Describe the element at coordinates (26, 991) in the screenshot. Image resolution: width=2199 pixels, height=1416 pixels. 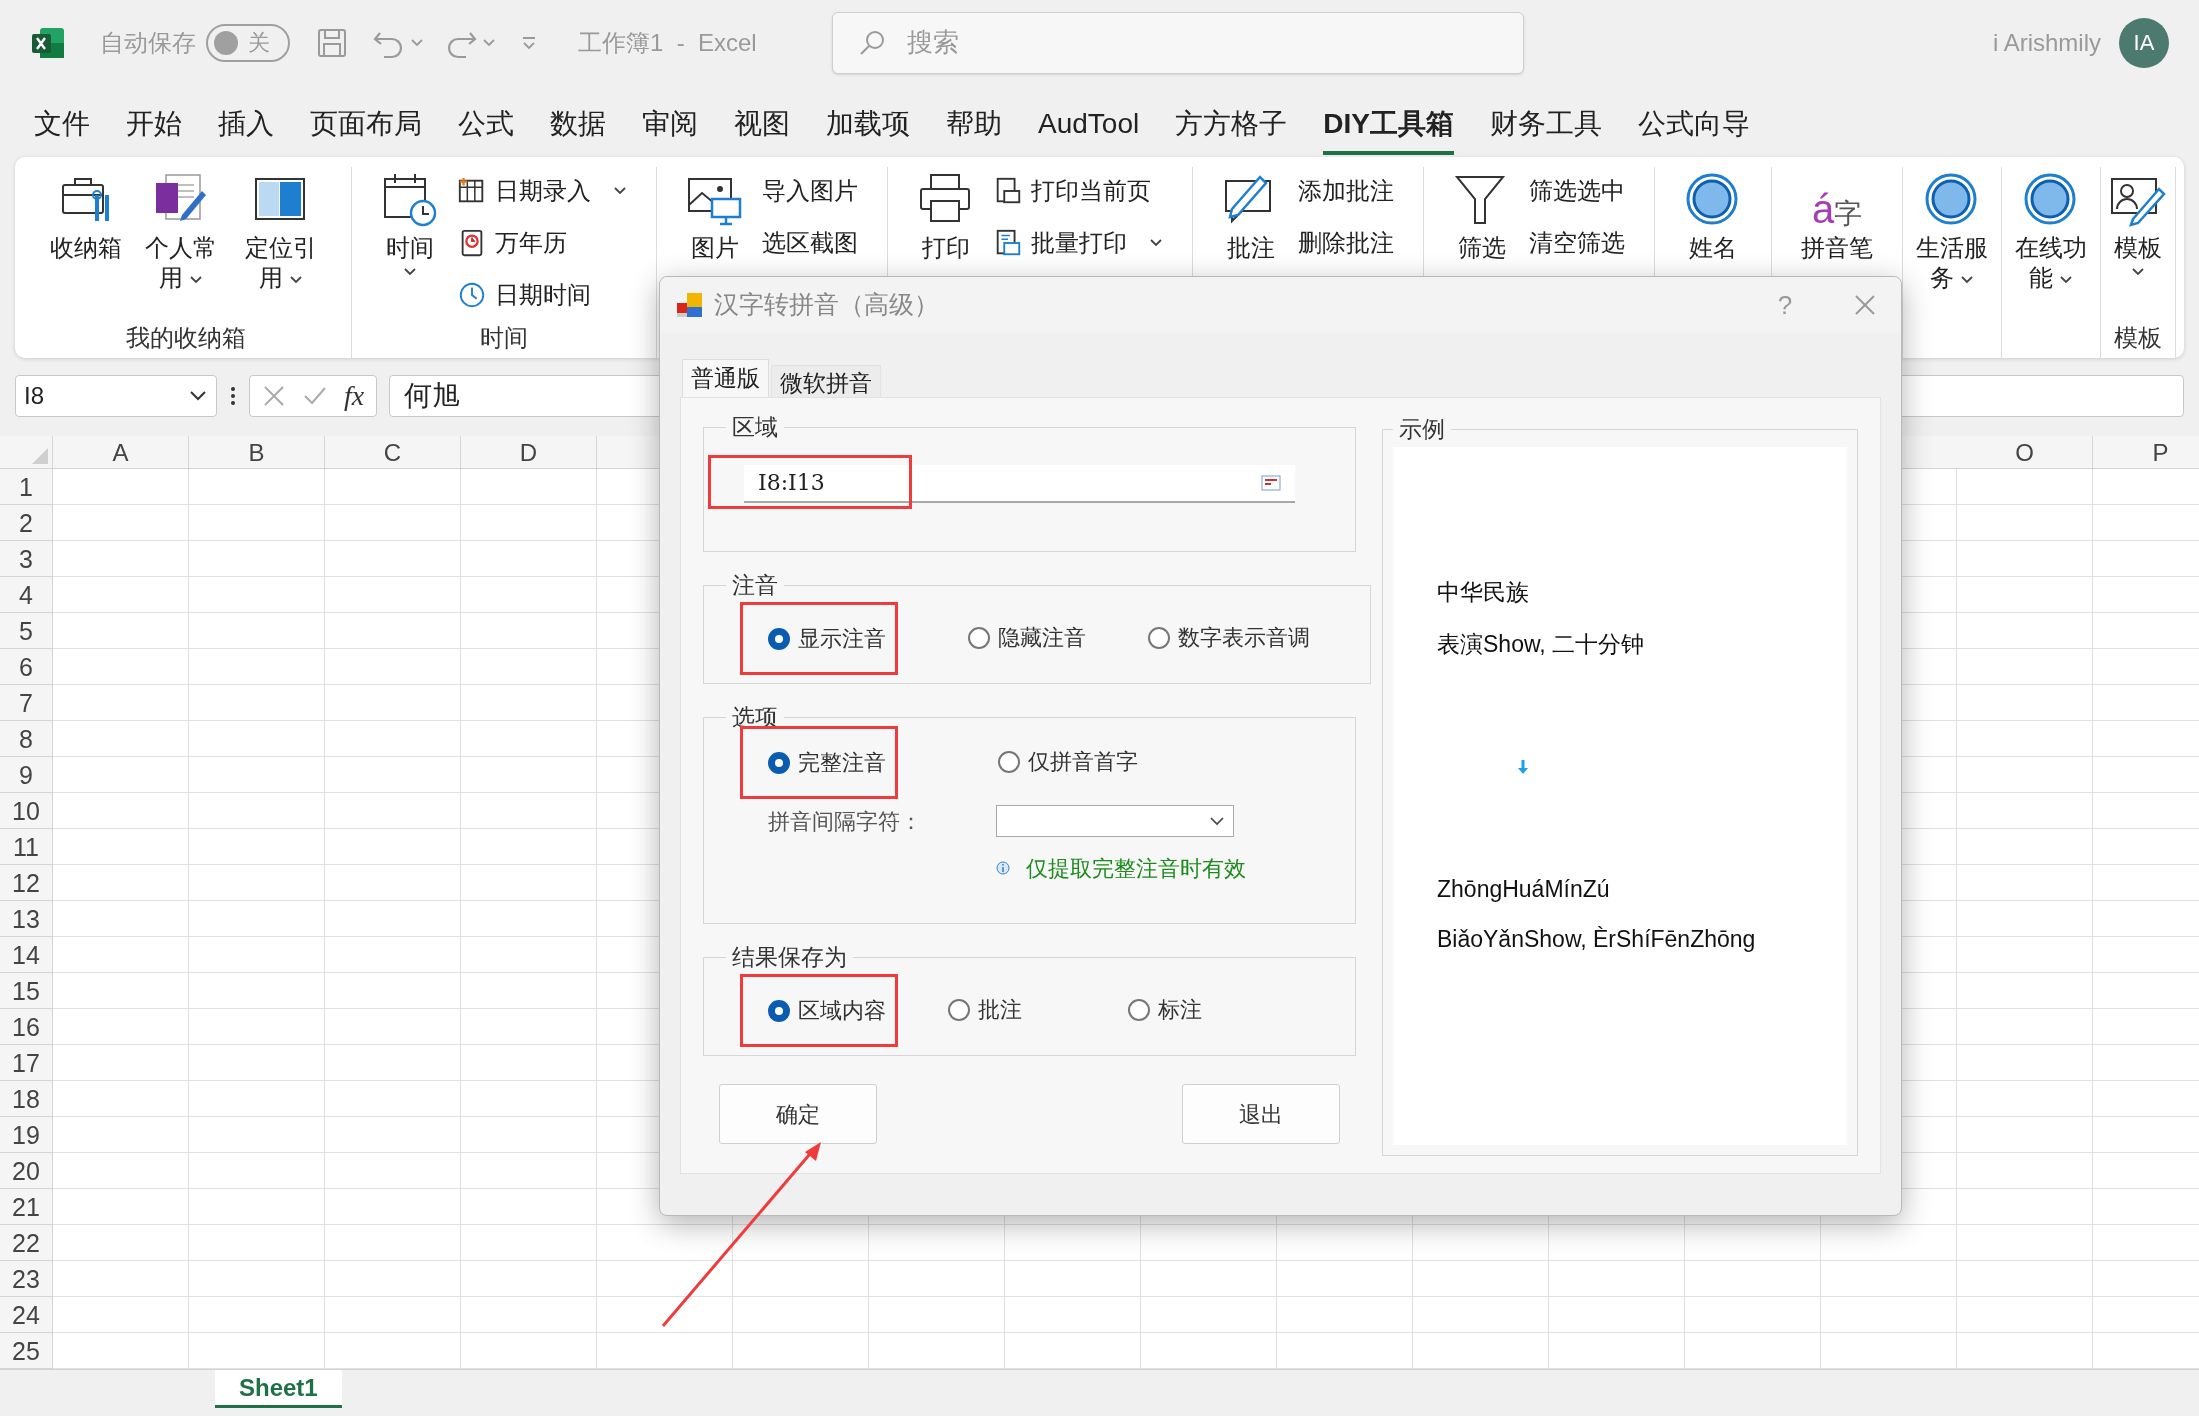
I see `row-number: 15` at that location.